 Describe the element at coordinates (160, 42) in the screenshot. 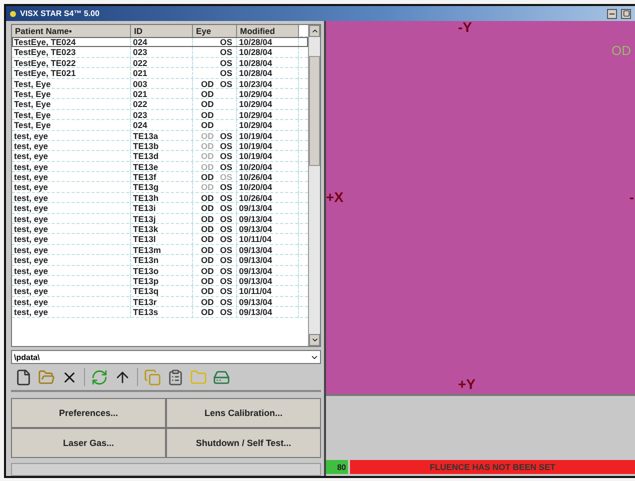

I see `patient-row: TestEye, TE024 024 OS 10/28/04` at that location.